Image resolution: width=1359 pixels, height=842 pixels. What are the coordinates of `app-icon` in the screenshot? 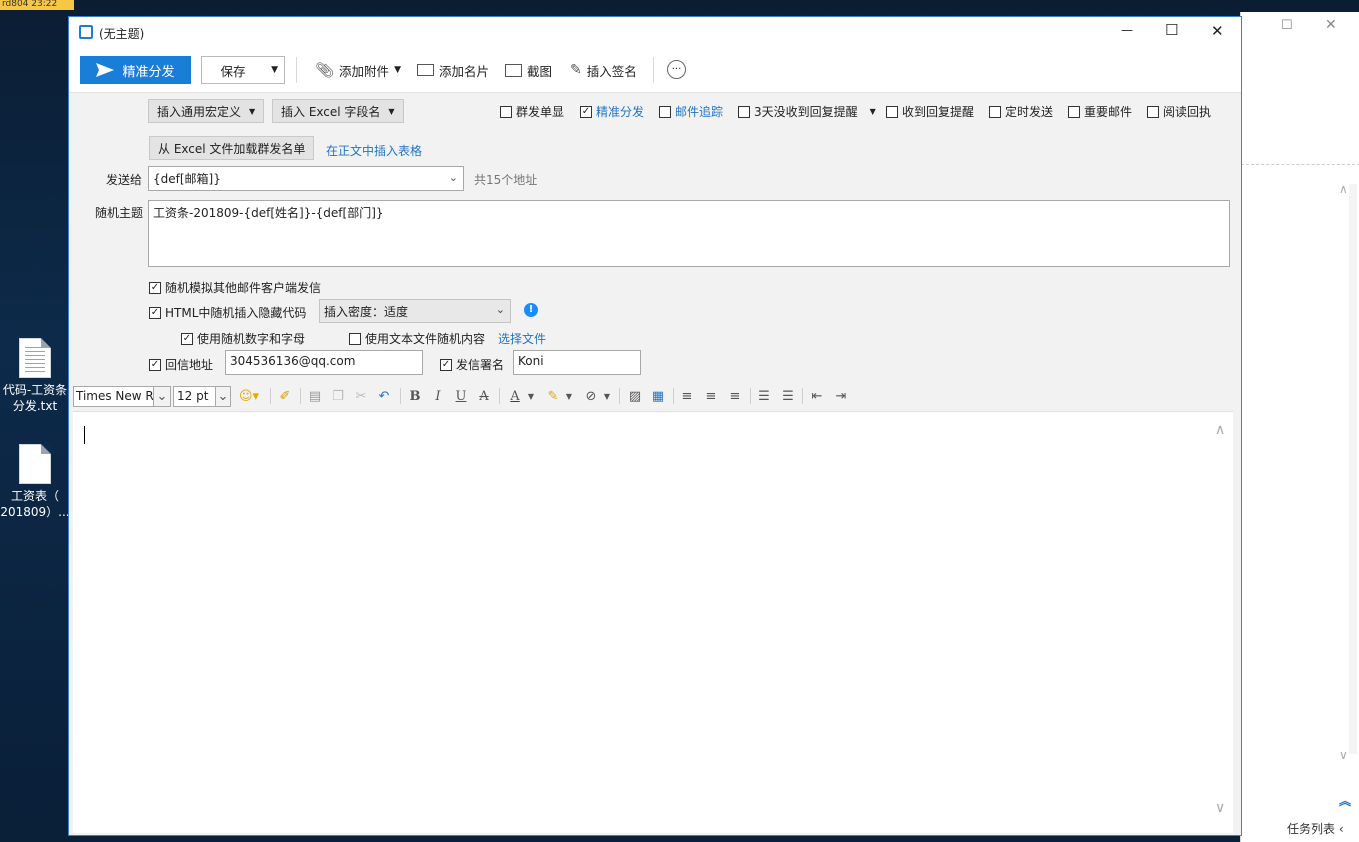 It's located at (86, 32).